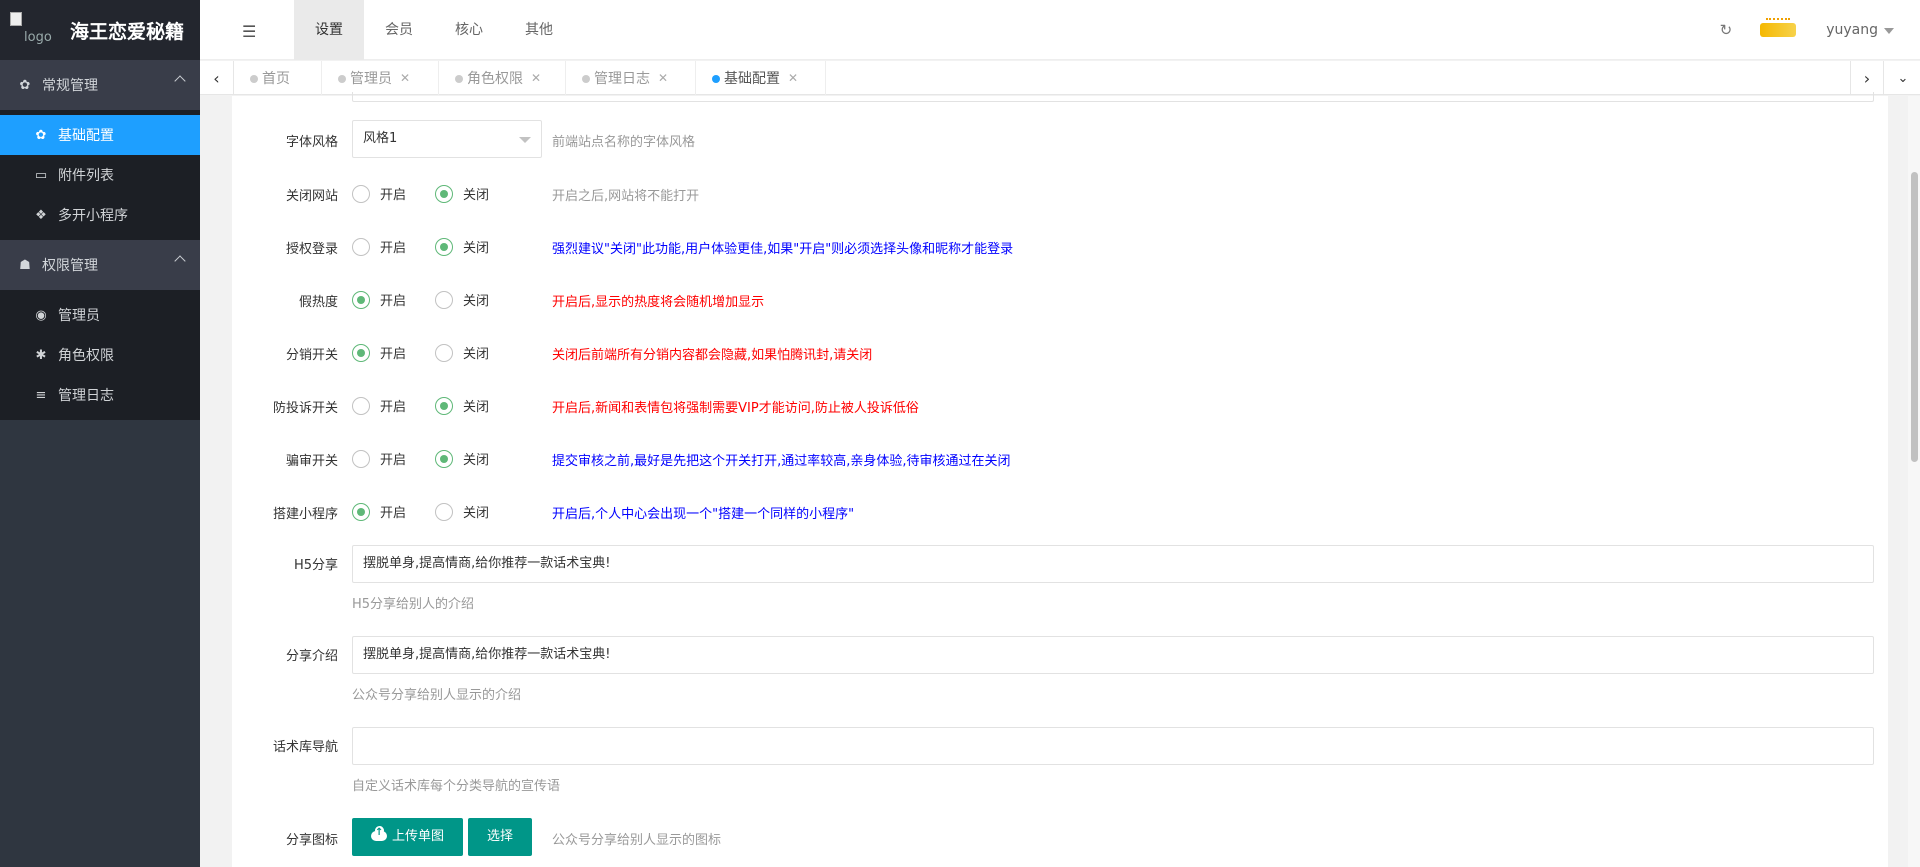 The height and width of the screenshot is (867, 1920). What do you see at coordinates (278, 78) in the screenshot?
I see `page-tab-home: 首页` at bounding box center [278, 78].